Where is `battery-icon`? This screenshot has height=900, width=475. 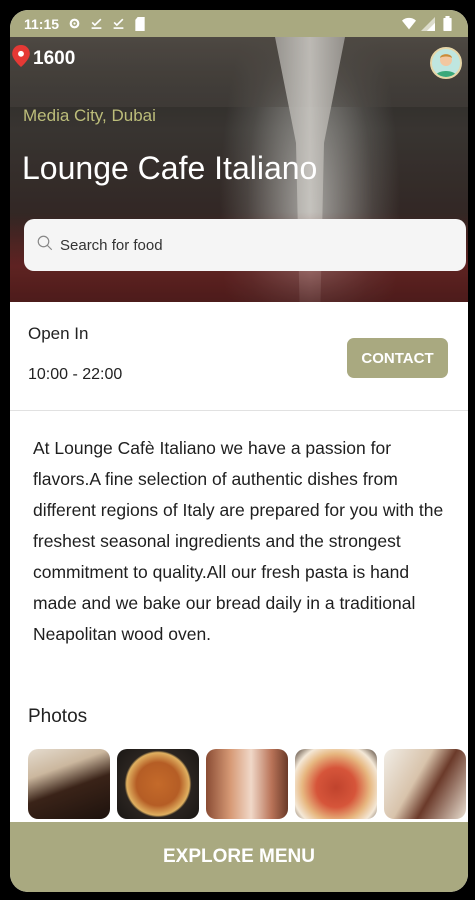 battery-icon is located at coordinates (447, 23).